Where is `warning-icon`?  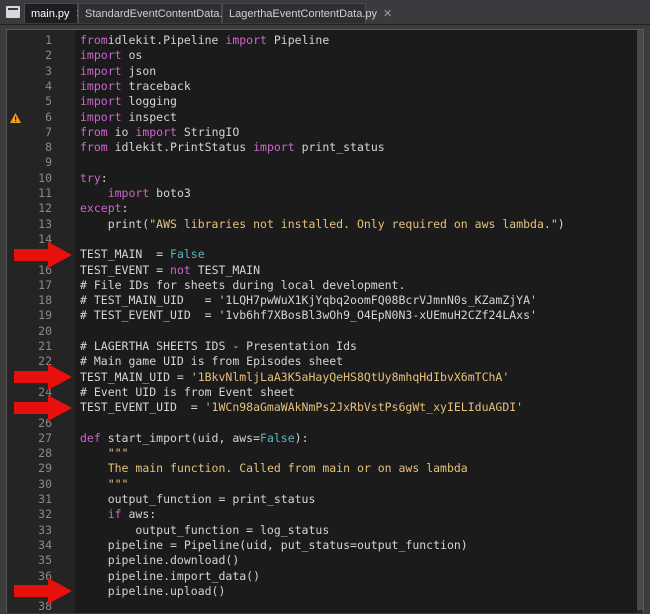 warning-icon is located at coordinates (15, 118).